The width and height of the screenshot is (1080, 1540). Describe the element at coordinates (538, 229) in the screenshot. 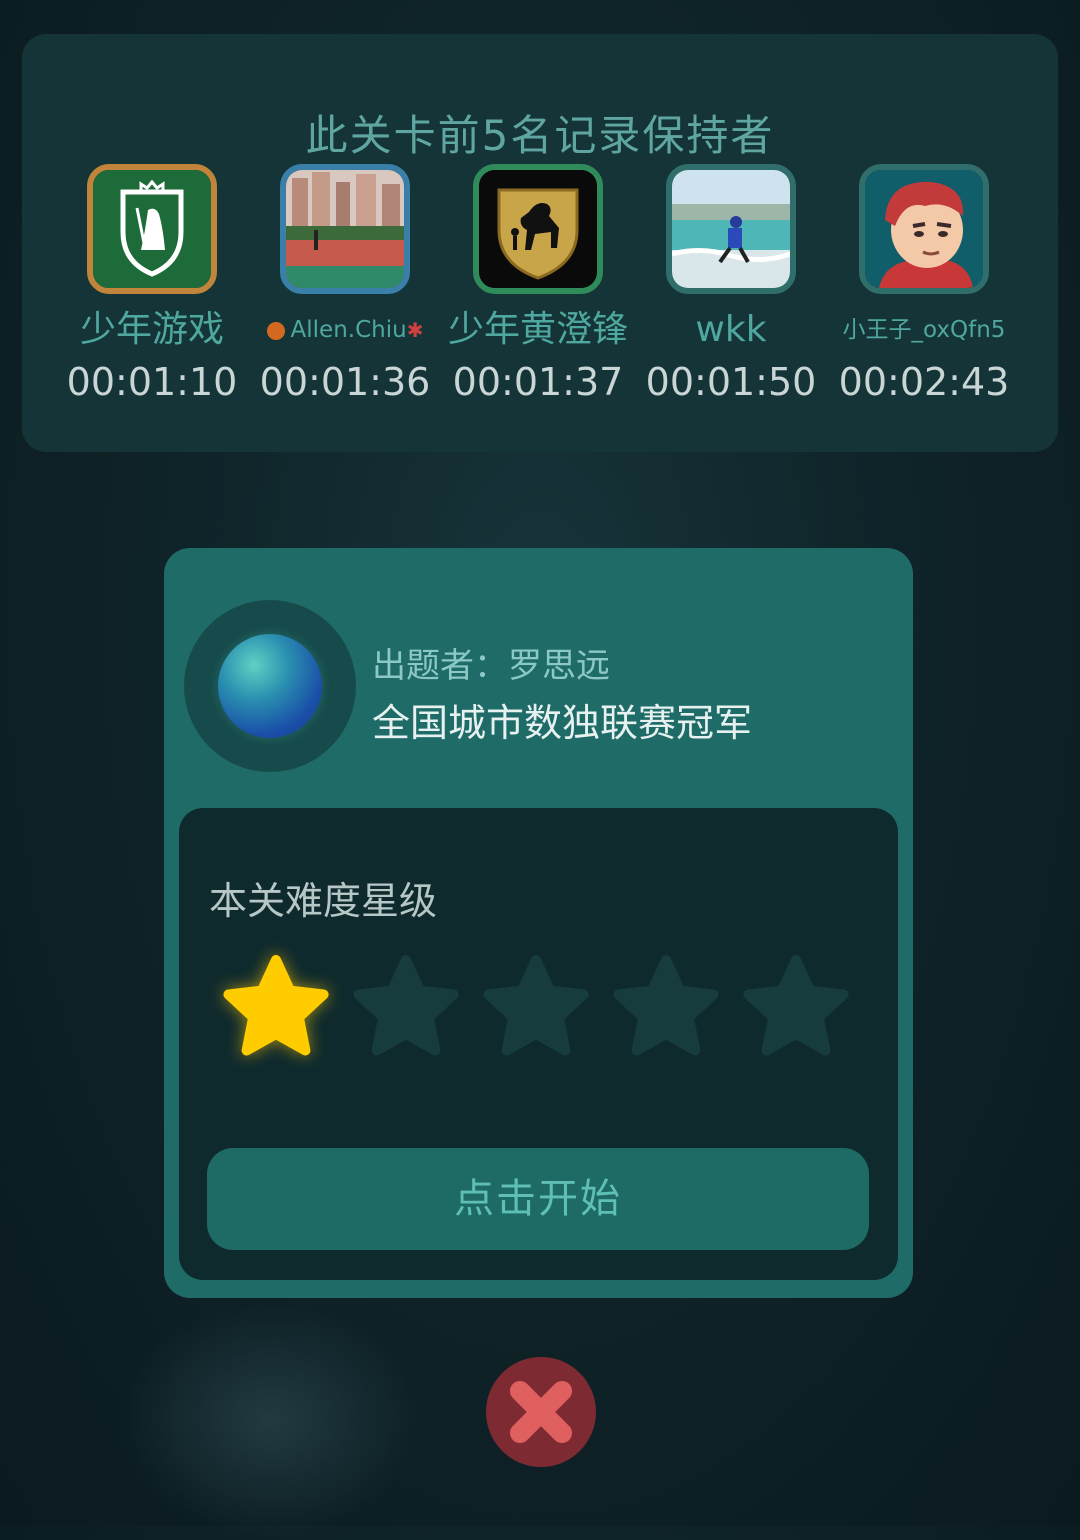

I see `horse-badge-icon` at that location.